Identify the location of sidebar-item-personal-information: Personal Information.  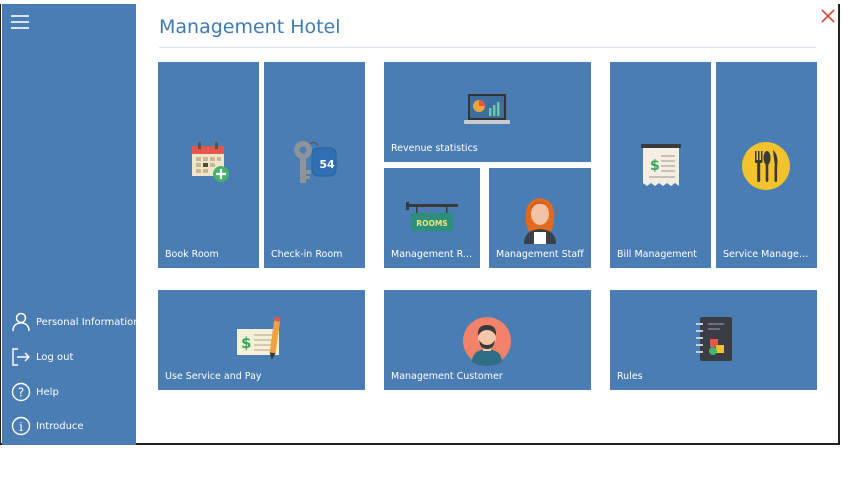
(75, 322).